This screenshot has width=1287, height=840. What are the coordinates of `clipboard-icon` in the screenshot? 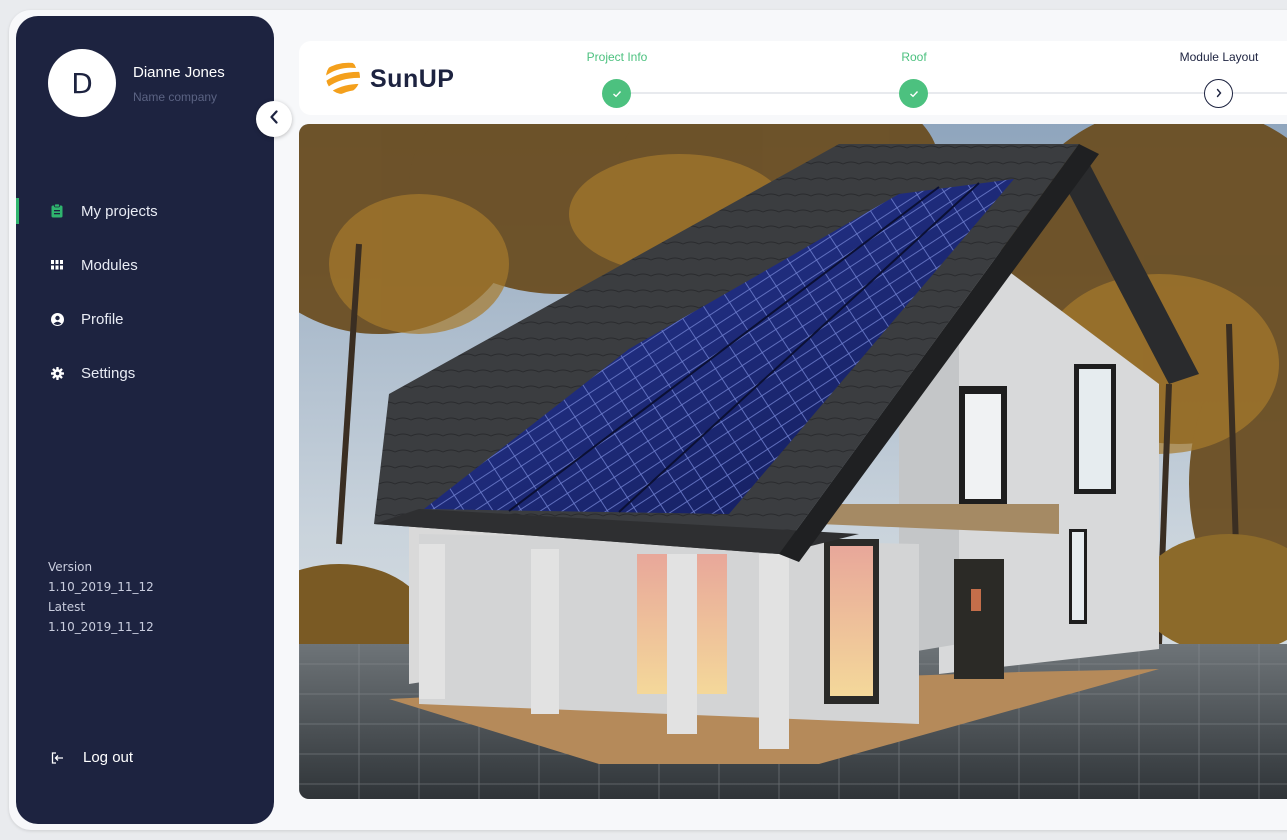 It's located at (57, 211).